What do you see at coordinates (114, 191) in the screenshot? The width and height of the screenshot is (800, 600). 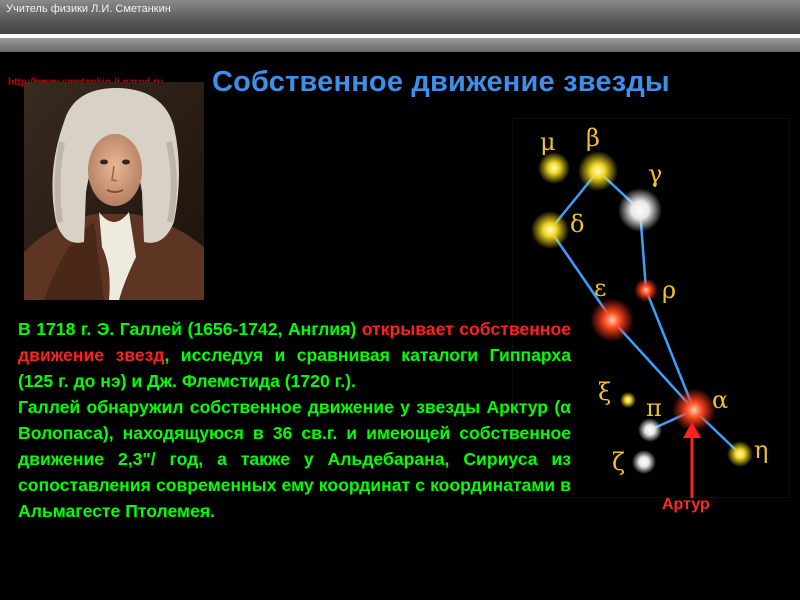 I see `halley-portrait` at bounding box center [114, 191].